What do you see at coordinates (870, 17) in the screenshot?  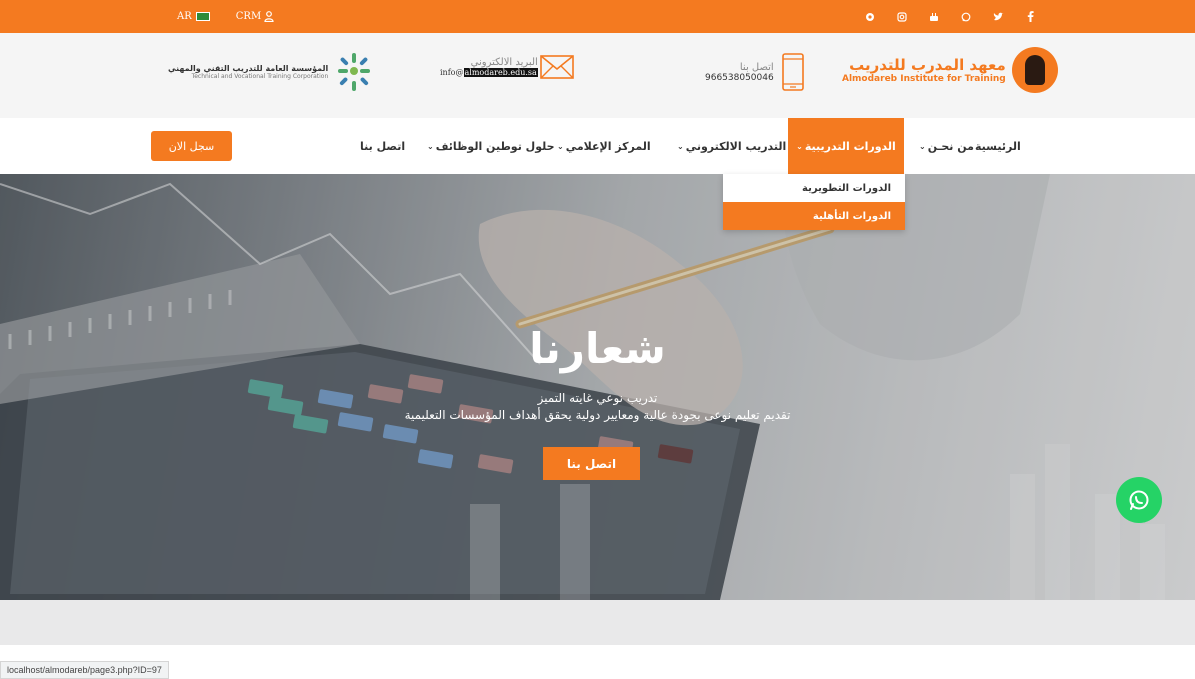 I see `circle-icon` at bounding box center [870, 17].